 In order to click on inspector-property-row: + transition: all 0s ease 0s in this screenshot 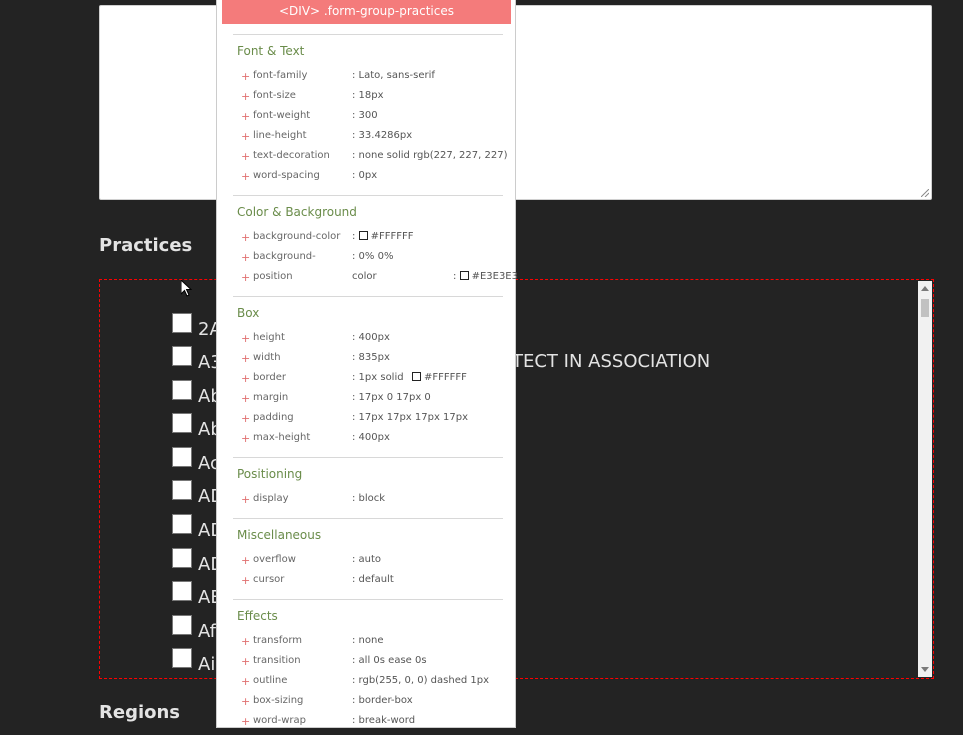, I will do `click(334, 665)`.